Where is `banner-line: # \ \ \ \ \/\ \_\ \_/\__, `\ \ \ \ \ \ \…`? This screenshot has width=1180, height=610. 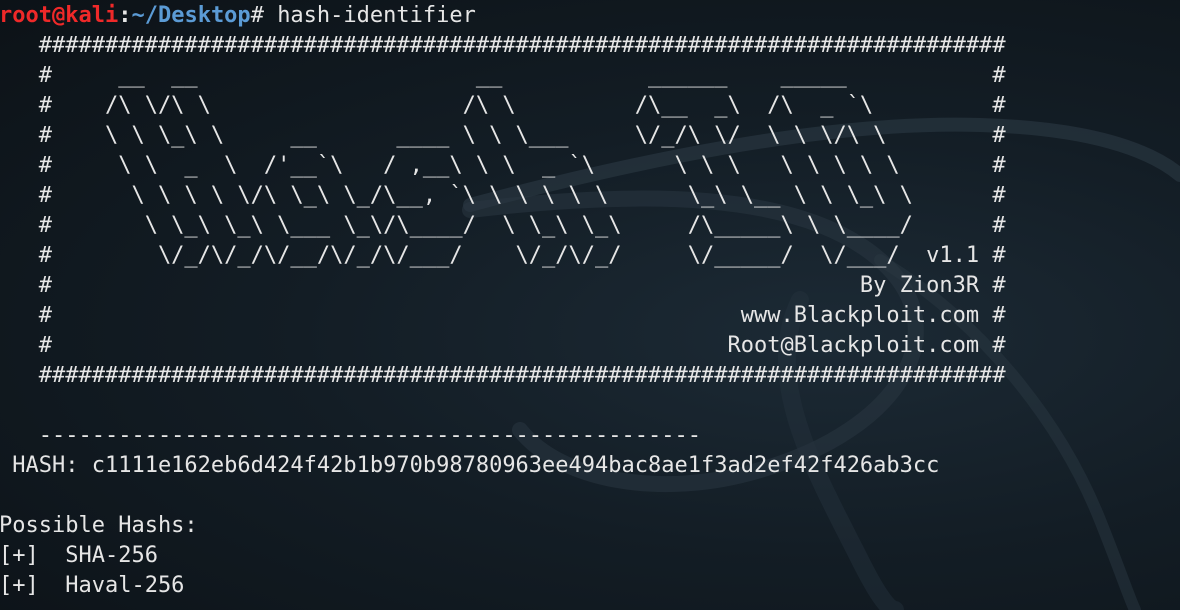
banner-line: # \ \ \ \ \/\ \_\ \_/\__, `\ \ \ \ \ \ \… is located at coordinates (503, 195).